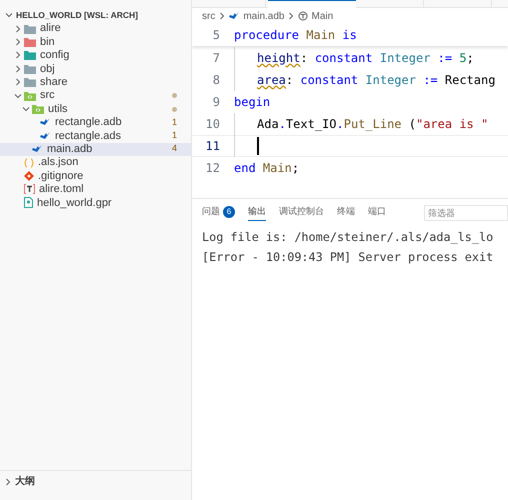 The image size is (508, 500). I want to click on tree-item: obj, so click(95, 69).